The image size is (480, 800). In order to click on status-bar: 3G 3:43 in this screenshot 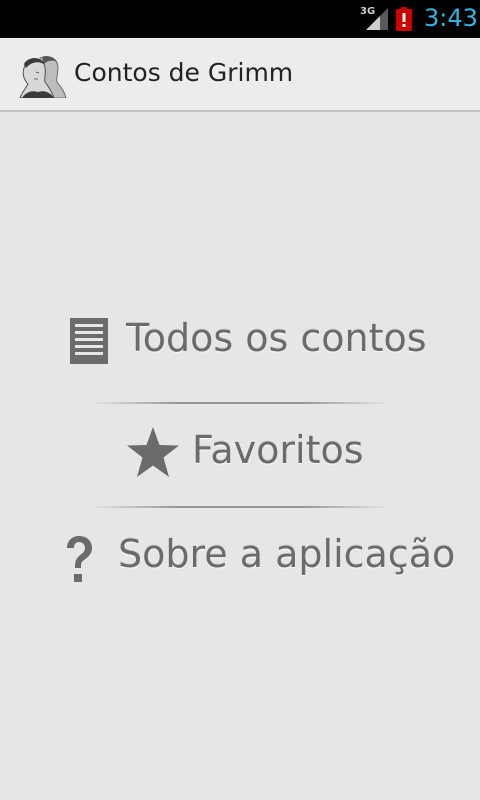, I will do `click(240, 19)`.